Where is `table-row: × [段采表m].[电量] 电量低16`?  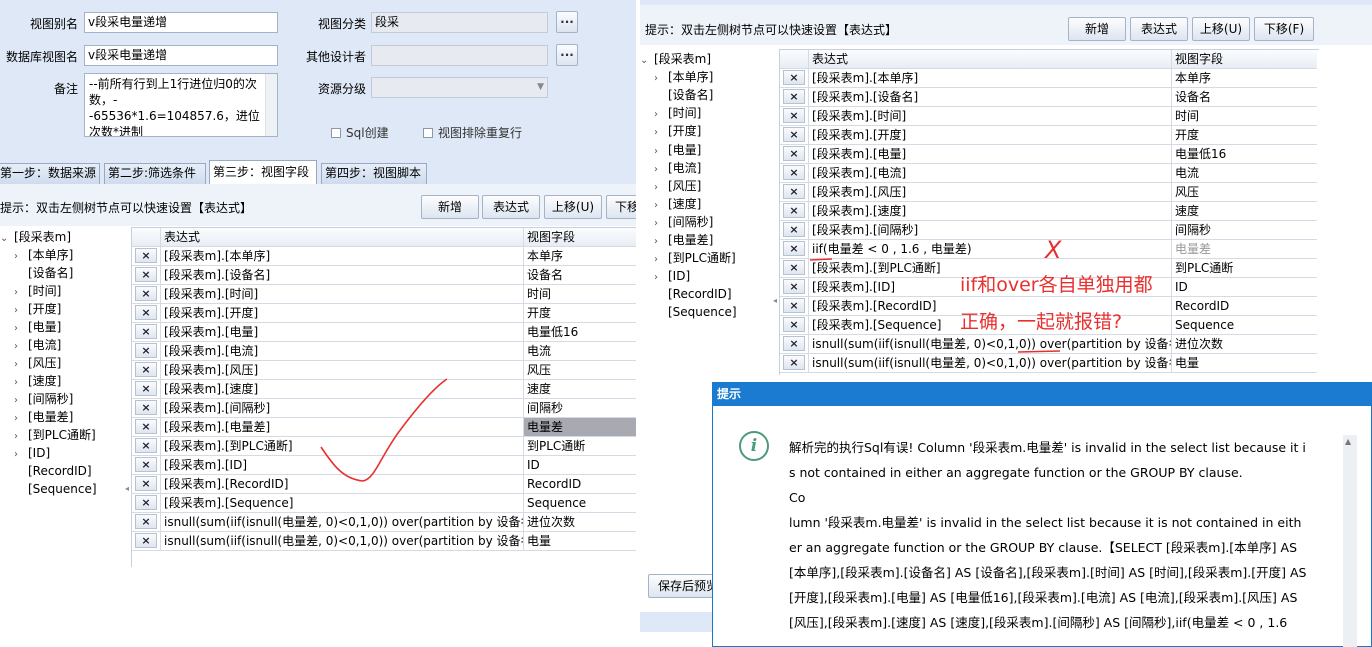
table-row: × [段采表m].[电量] 电量低16 is located at coordinates (1048, 154).